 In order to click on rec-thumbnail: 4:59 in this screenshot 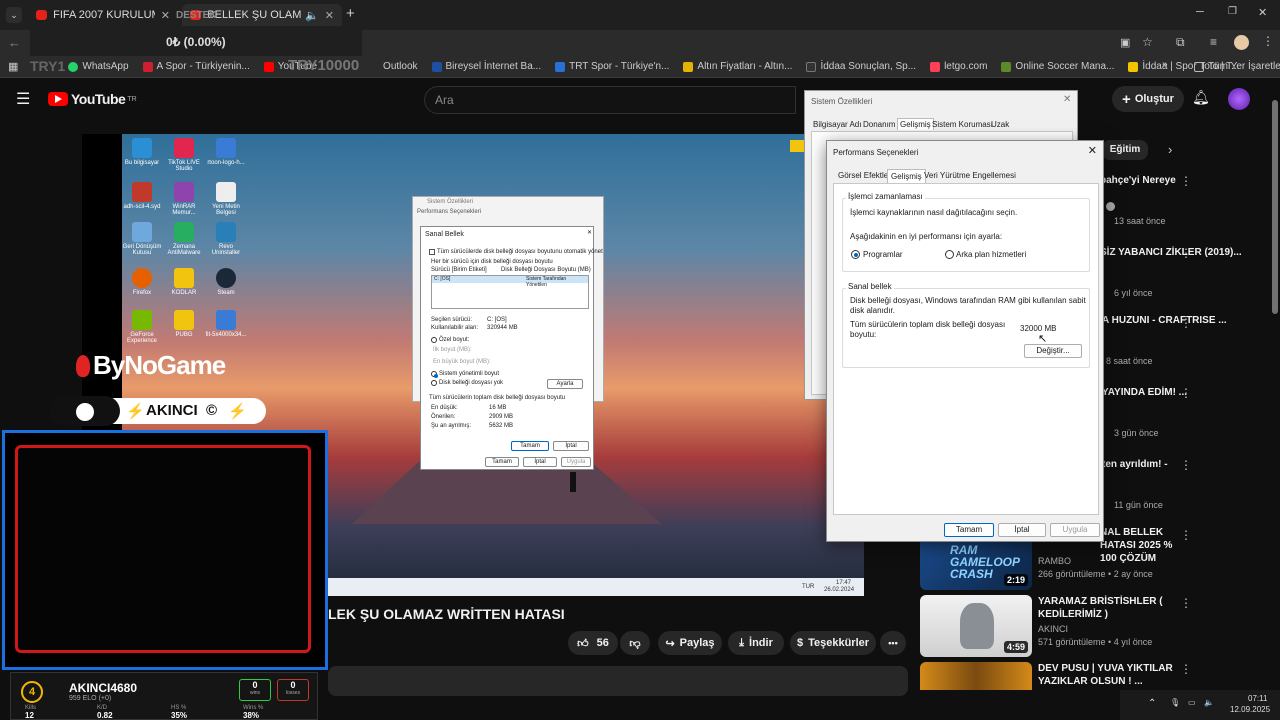, I will do `click(976, 626)`.